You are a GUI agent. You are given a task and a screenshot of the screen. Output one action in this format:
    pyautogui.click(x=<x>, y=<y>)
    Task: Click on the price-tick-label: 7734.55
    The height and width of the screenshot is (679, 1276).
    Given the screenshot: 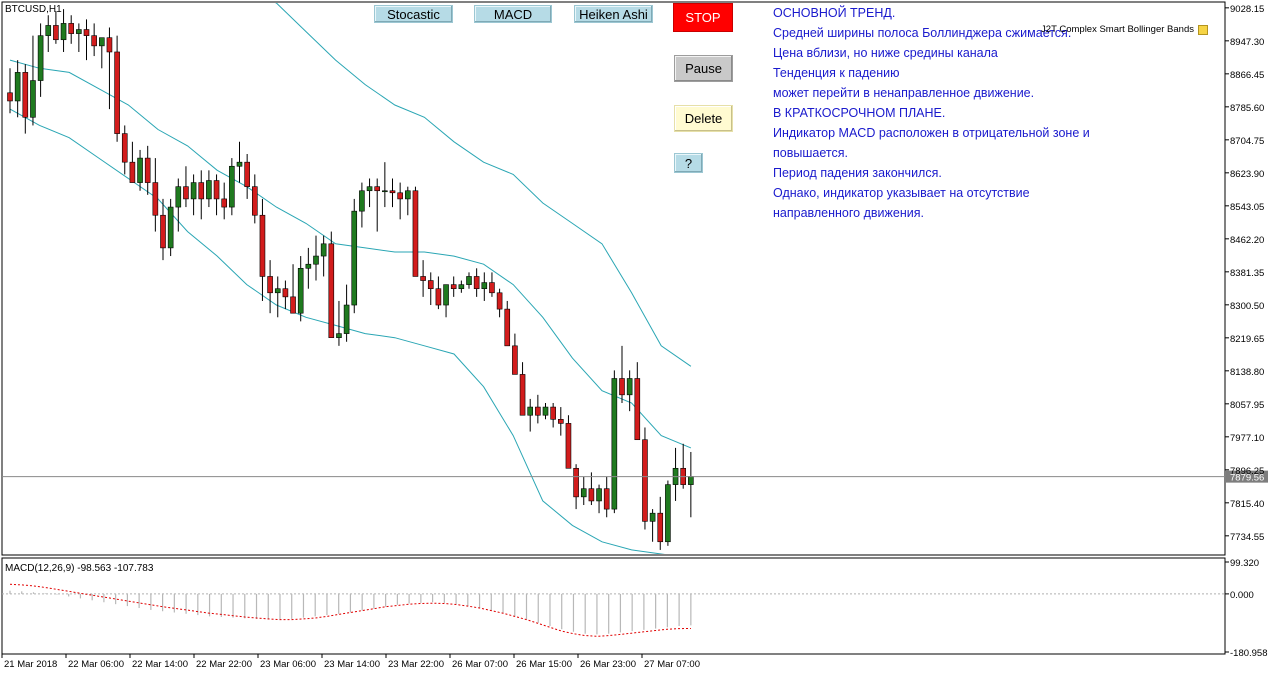 What is the action you would take?
    pyautogui.click(x=1247, y=537)
    